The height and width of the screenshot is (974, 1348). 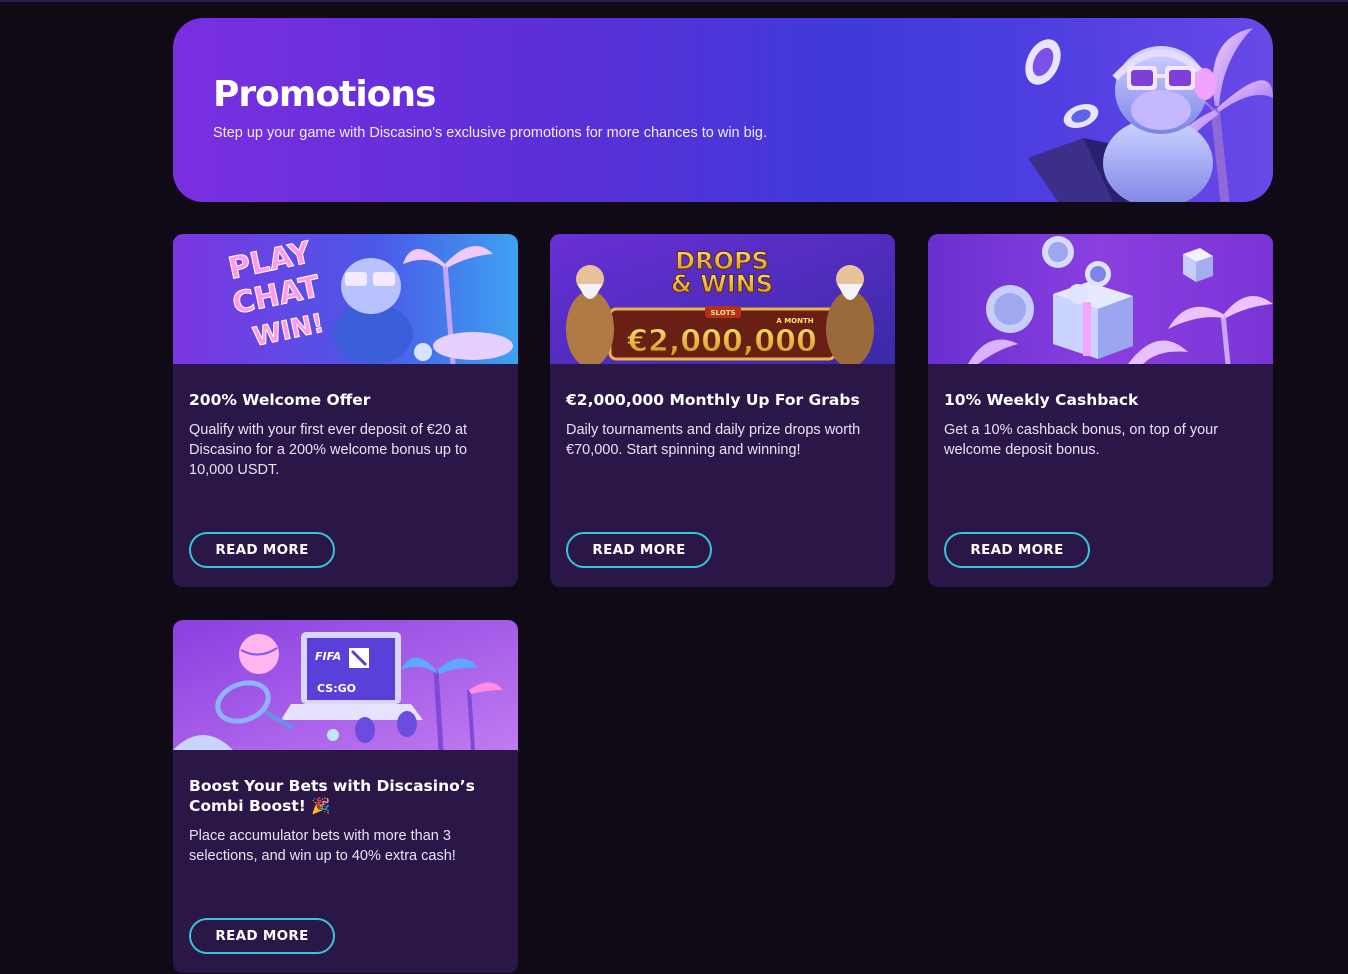 What do you see at coordinates (674, 1) in the screenshot?
I see `top-divider` at bounding box center [674, 1].